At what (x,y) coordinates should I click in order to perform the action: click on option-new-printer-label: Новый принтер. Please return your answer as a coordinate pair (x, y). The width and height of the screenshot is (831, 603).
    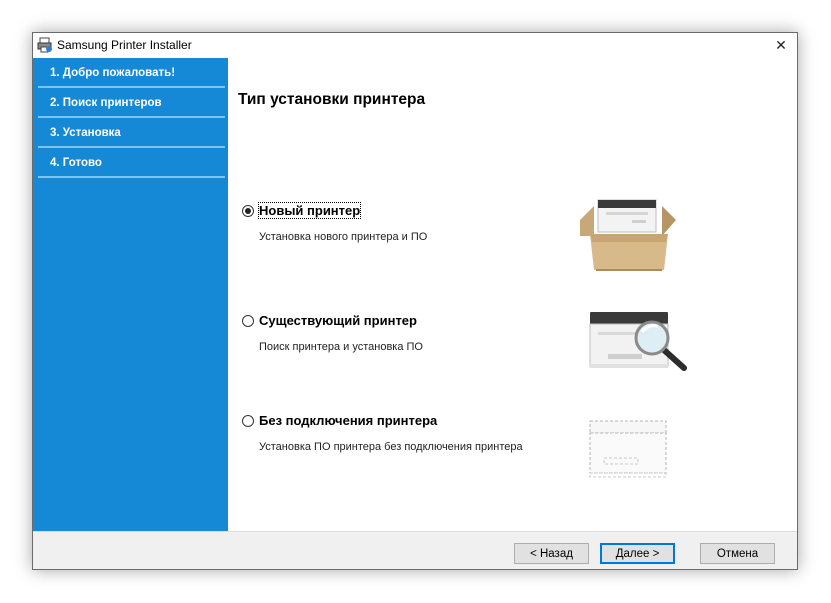
    Looking at the image, I should click on (309, 210).